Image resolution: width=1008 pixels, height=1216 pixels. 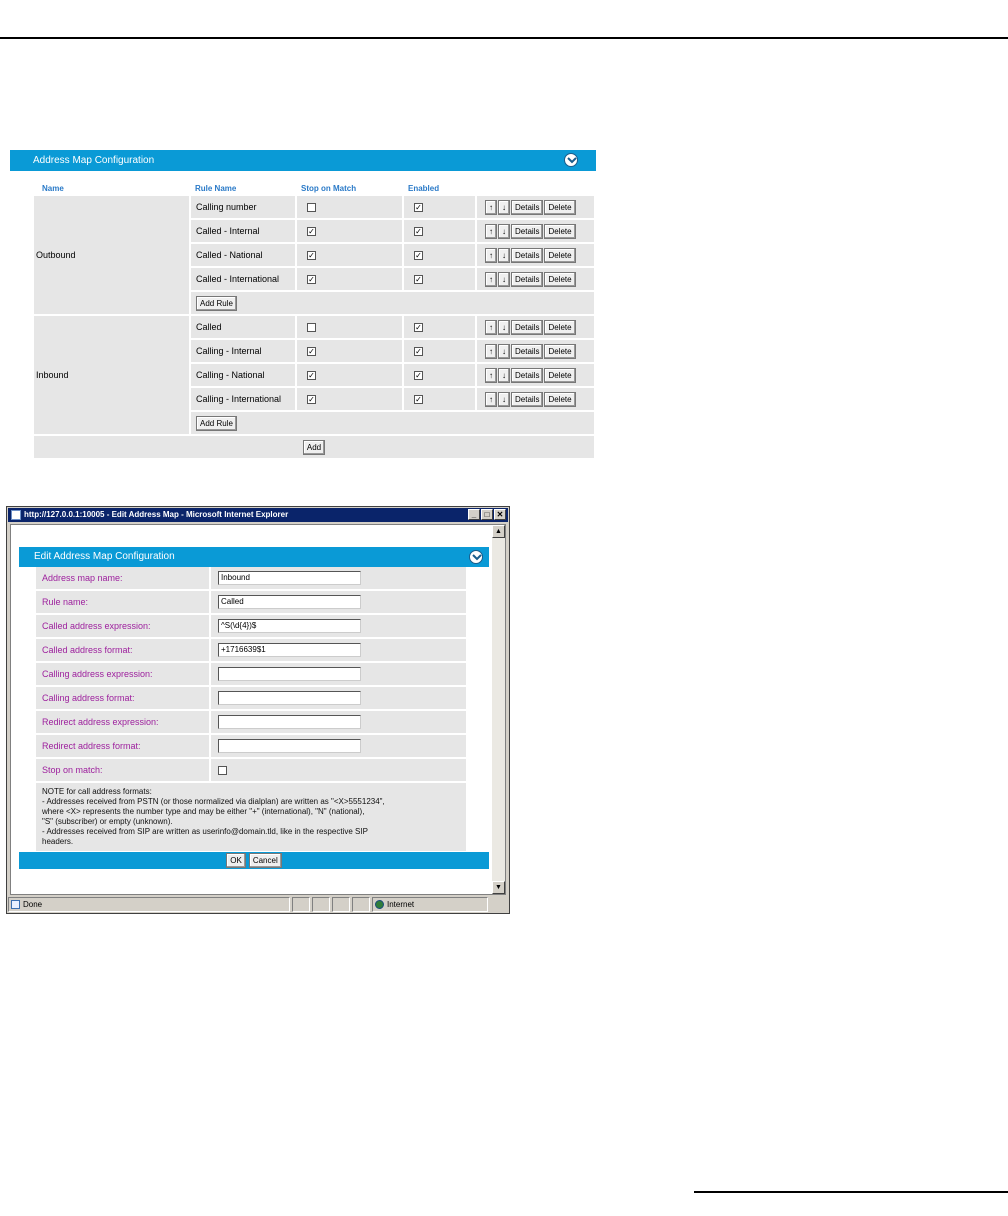 What do you see at coordinates (236, 860) in the screenshot?
I see `ok-button: OK` at bounding box center [236, 860].